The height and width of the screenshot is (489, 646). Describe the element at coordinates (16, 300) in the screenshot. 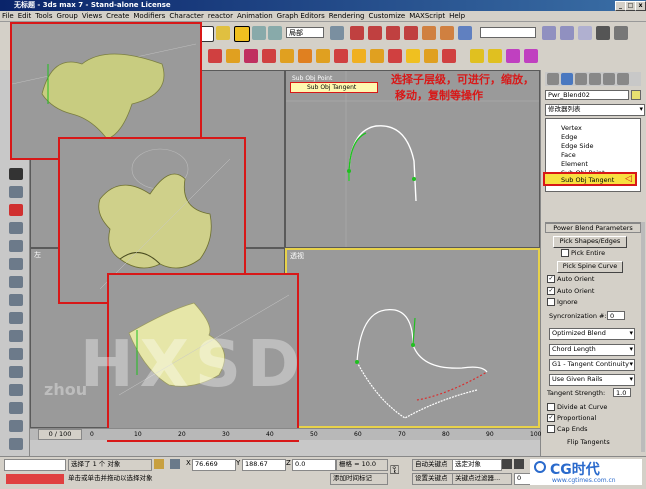

I see `left-tool-8-icon` at that location.